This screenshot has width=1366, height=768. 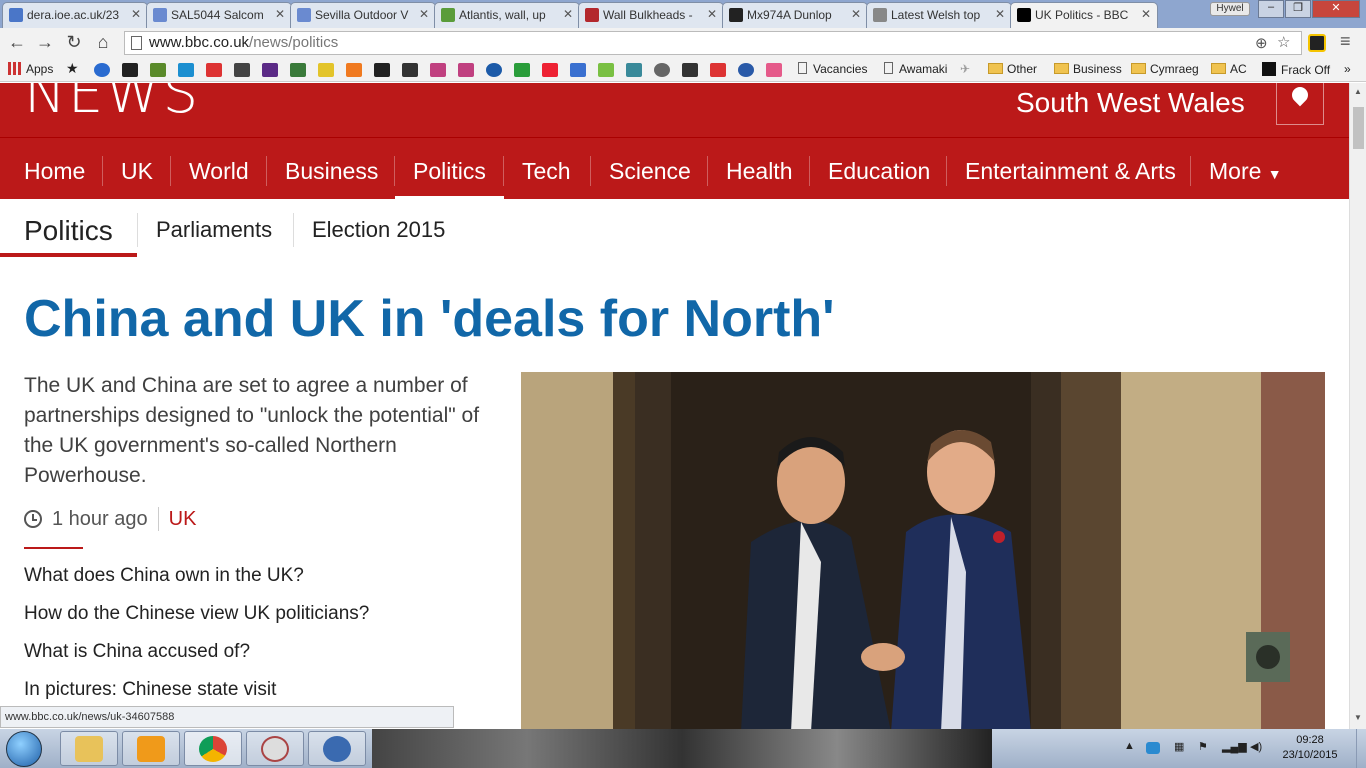 What do you see at coordinates (1298, 9) in the screenshot?
I see `maximize-button: ❐` at bounding box center [1298, 9].